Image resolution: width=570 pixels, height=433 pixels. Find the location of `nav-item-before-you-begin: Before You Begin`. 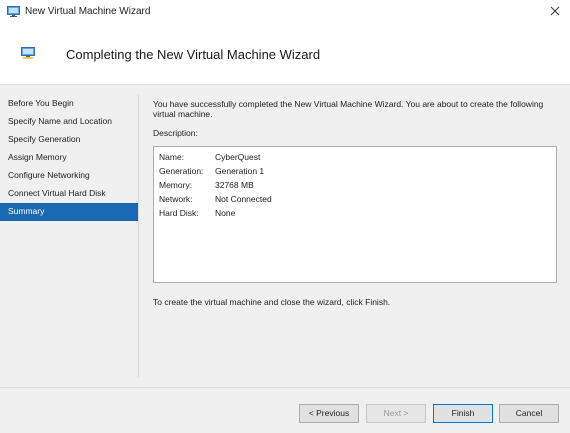

nav-item-before-you-begin: Before You Begin is located at coordinates (69, 104).